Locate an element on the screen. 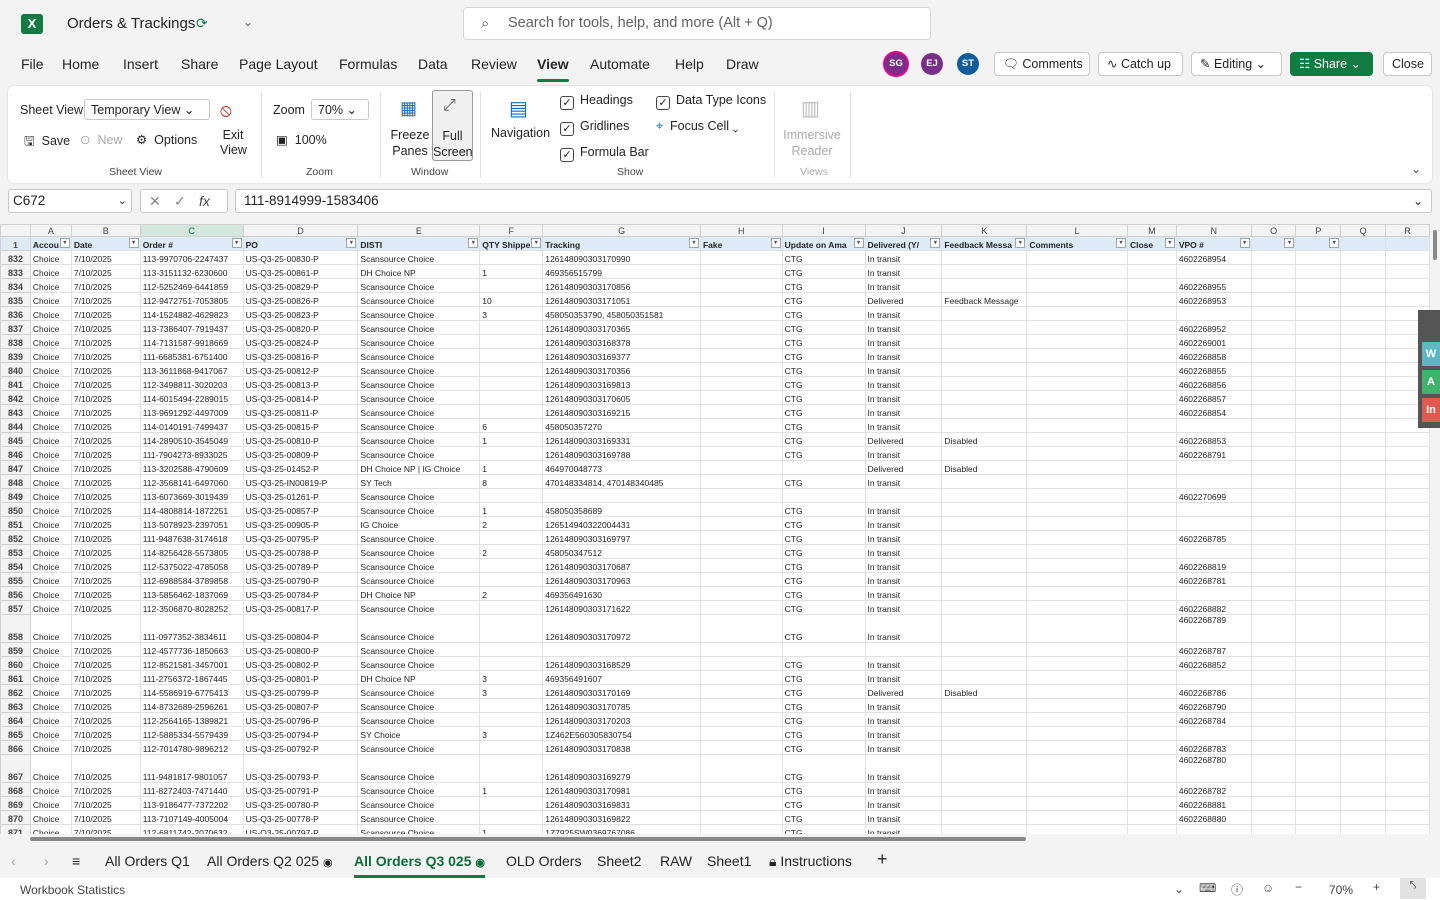 This screenshot has width=1440, height=900. row-number: 853 is located at coordinates (15, 551).